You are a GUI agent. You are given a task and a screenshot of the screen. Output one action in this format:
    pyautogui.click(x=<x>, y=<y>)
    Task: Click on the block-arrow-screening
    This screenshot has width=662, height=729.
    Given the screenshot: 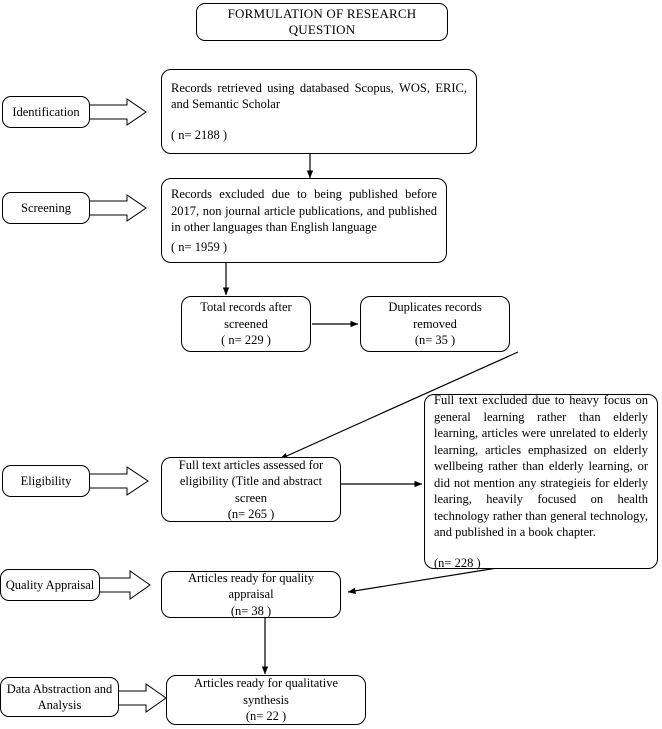 What is the action you would take?
    pyautogui.click(x=117, y=208)
    